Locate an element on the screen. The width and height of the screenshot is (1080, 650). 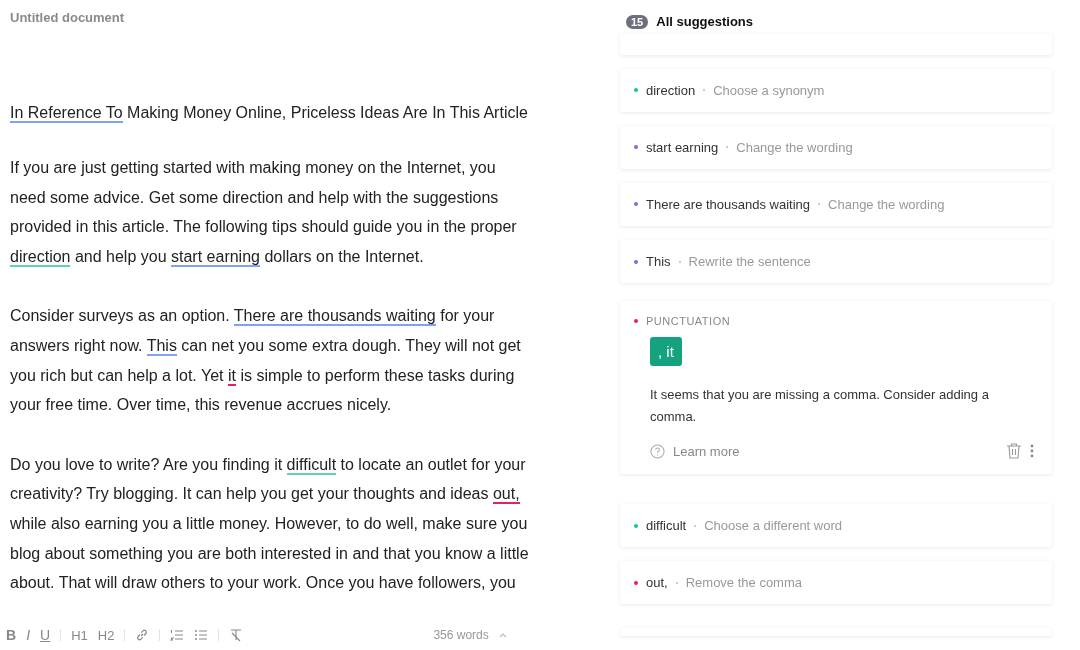
paragraph: If you are just getting started with making money on the Internet, you need some advice. Get some direction and help with the suggestions provided in this article. The following tips should guide you in the proper direction and help you start earning dollars on the Internet. is located at coordinates (264, 213).